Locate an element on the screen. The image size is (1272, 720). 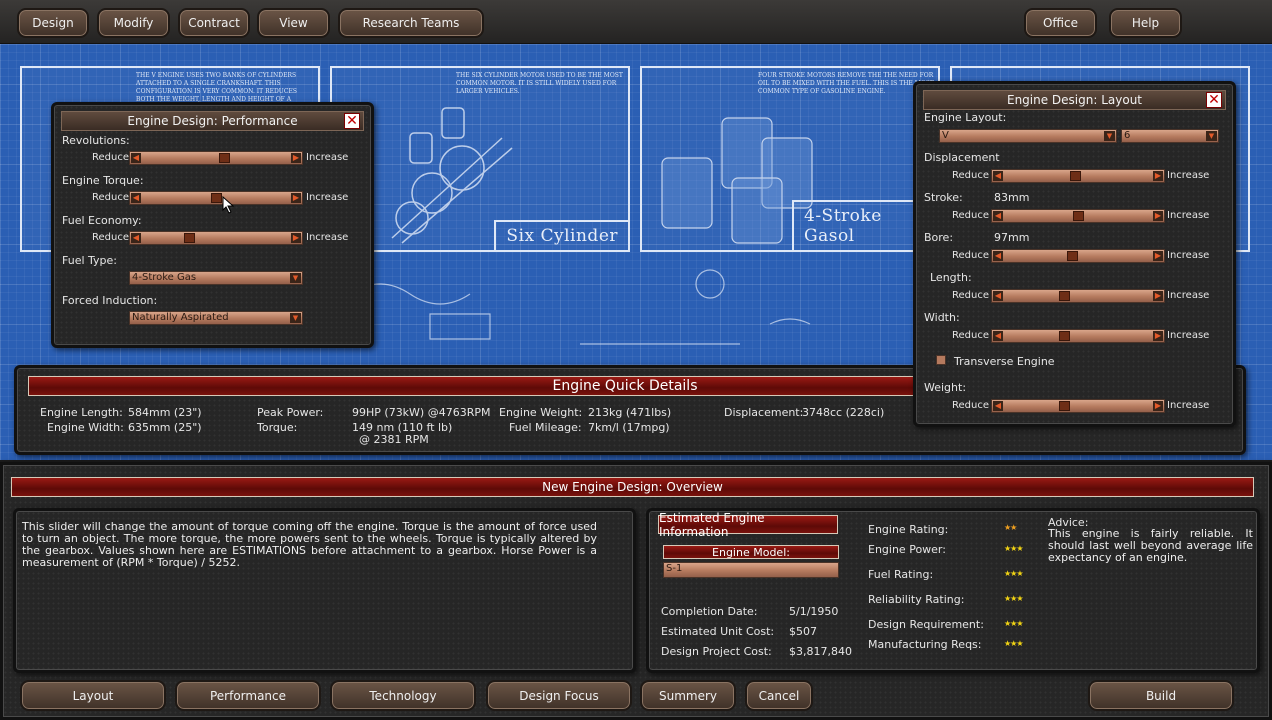
performance-tab-button: Performance is located at coordinates (248, 695).